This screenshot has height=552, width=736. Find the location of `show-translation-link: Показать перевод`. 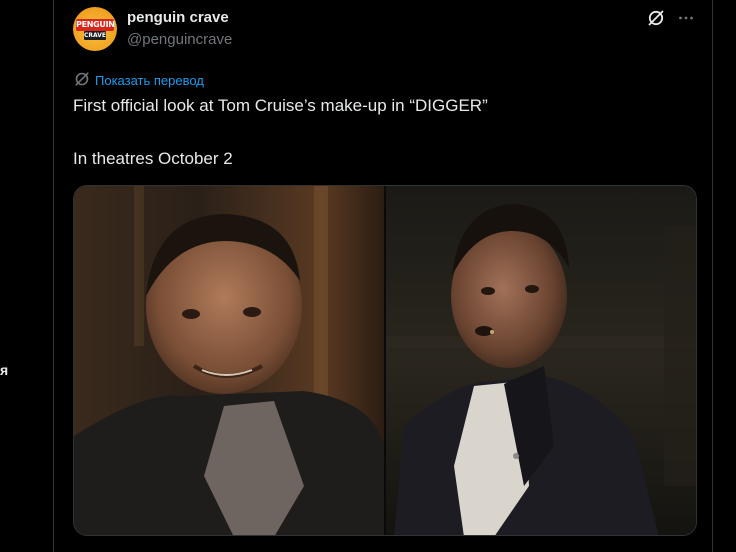

show-translation-link: Показать перевод is located at coordinates (139, 80).